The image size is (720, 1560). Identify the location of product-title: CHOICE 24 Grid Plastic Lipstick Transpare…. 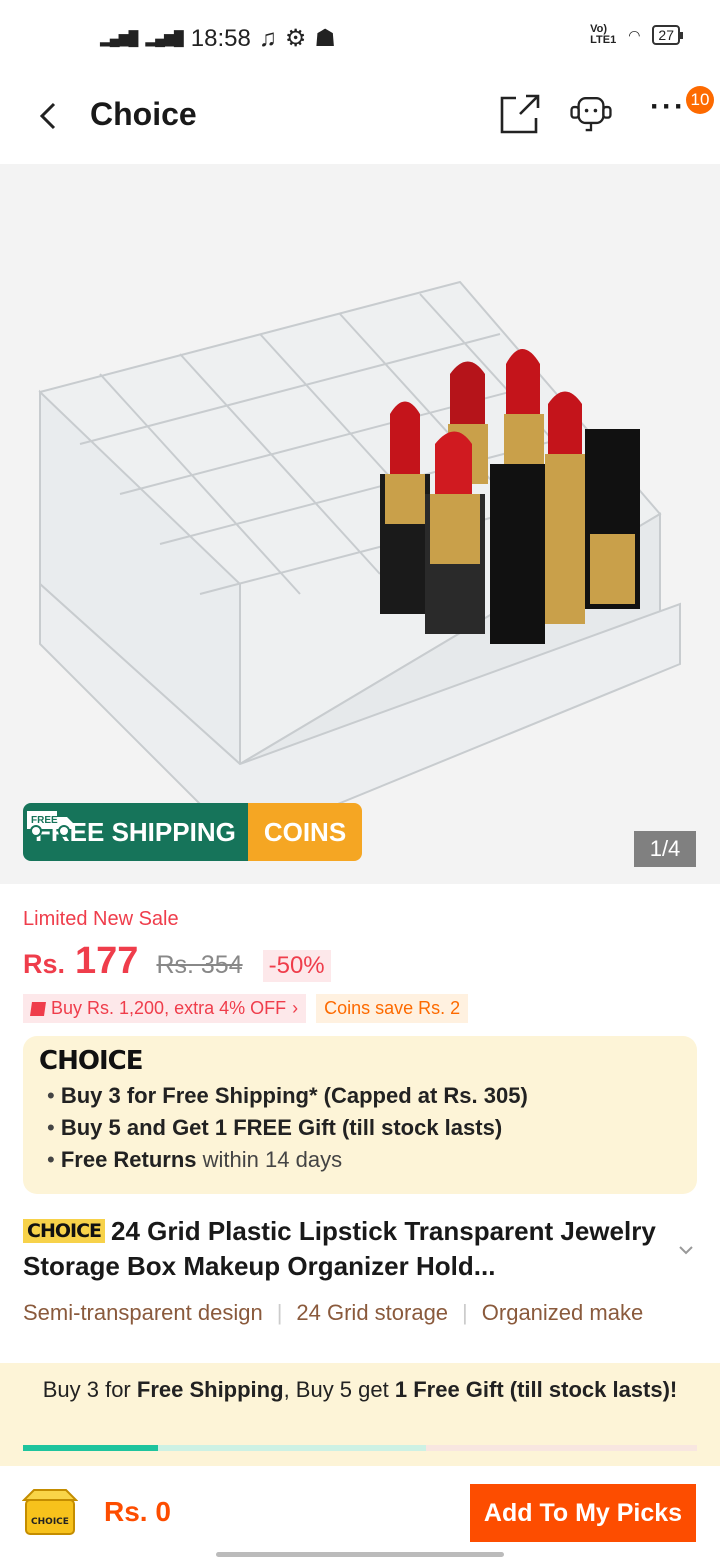
(348, 1249).